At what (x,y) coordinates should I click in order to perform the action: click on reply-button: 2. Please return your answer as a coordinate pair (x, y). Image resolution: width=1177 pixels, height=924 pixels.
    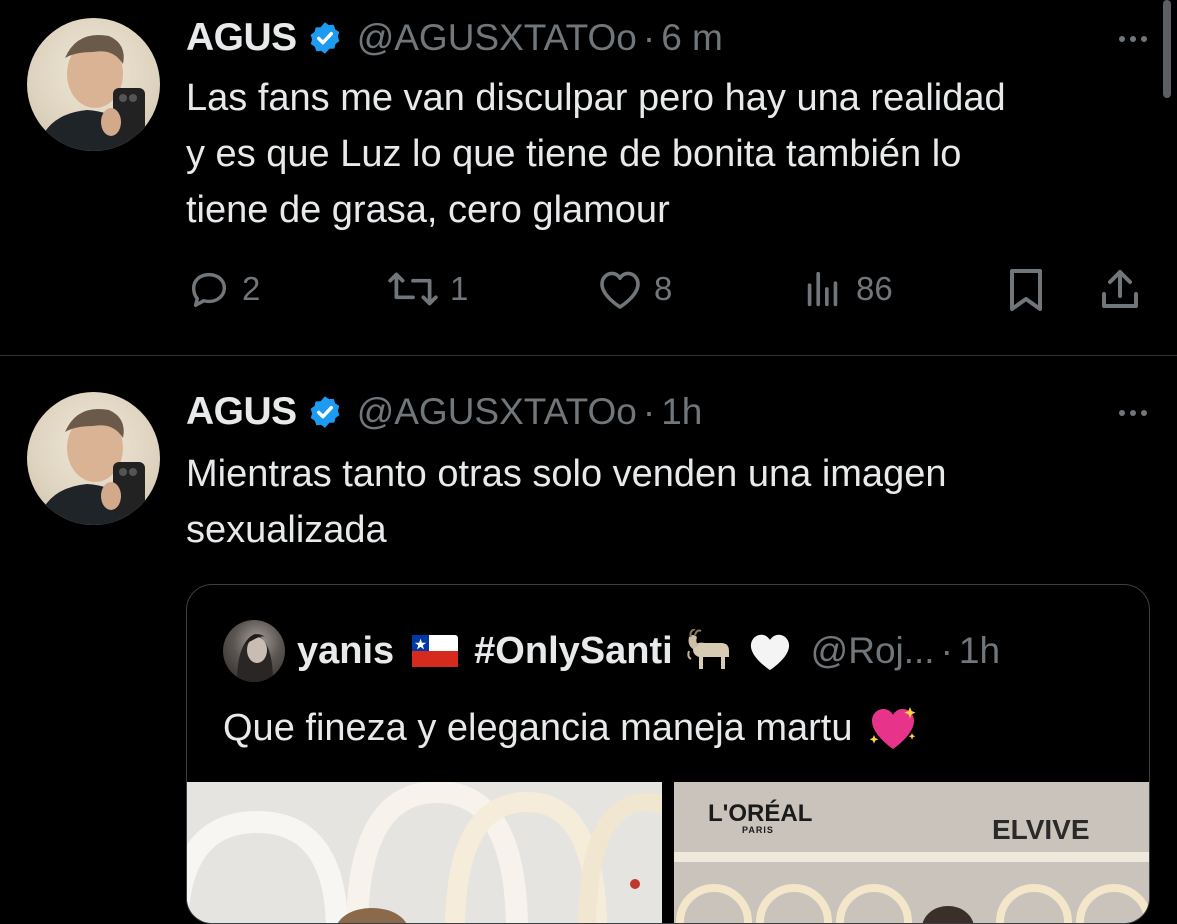
    Looking at the image, I should click on (223, 289).